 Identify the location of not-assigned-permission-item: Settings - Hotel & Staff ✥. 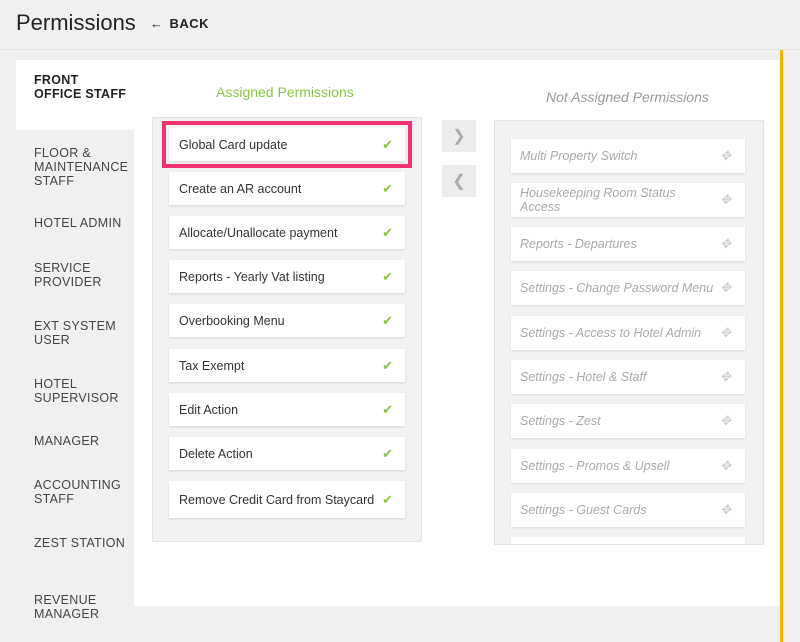
(628, 377).